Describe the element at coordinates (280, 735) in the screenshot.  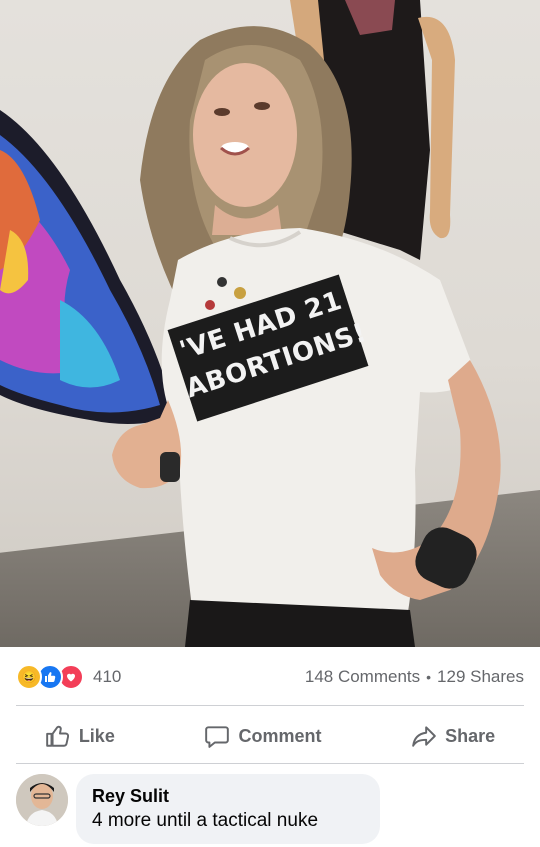
I see `comment-label: Comment` at that location.